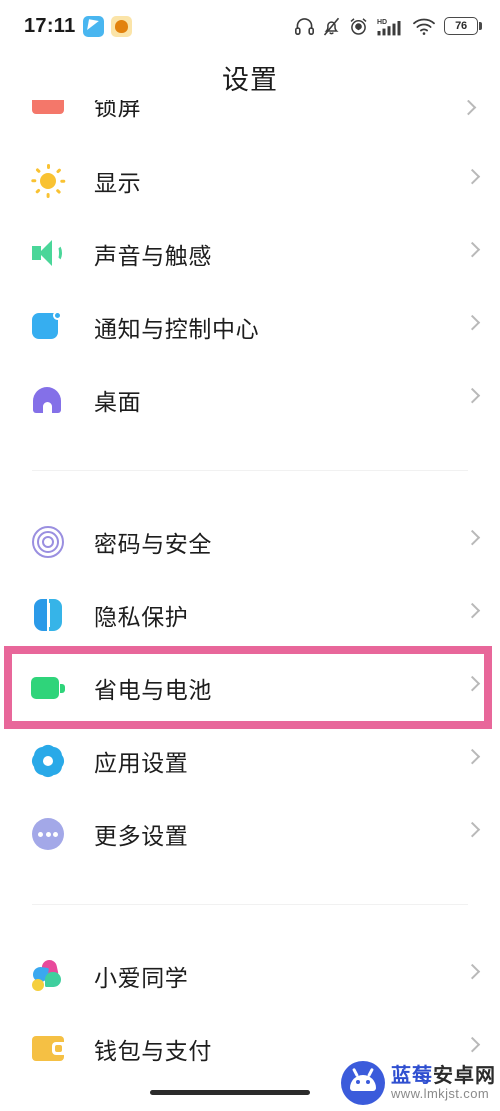  I want to click on row-label: 桌面, so click(118, 401).